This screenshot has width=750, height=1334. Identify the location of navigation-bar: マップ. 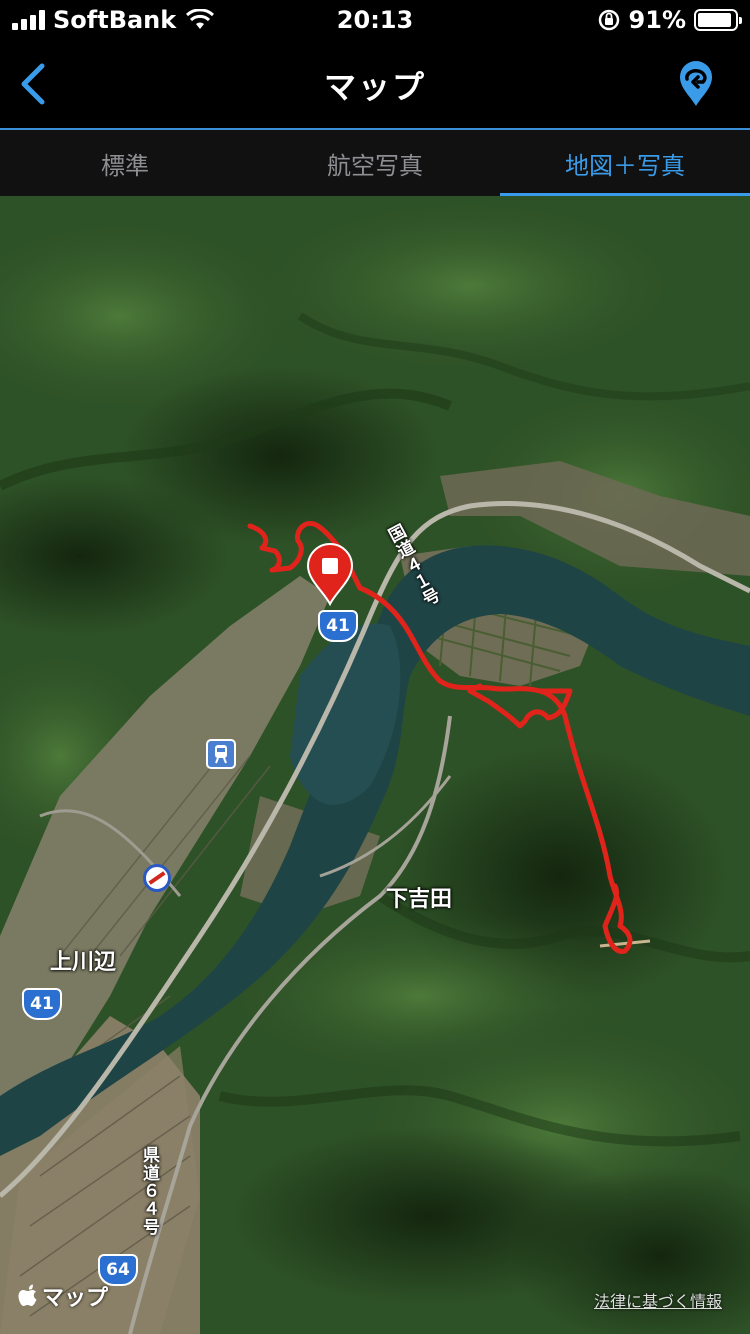
(375, 84).